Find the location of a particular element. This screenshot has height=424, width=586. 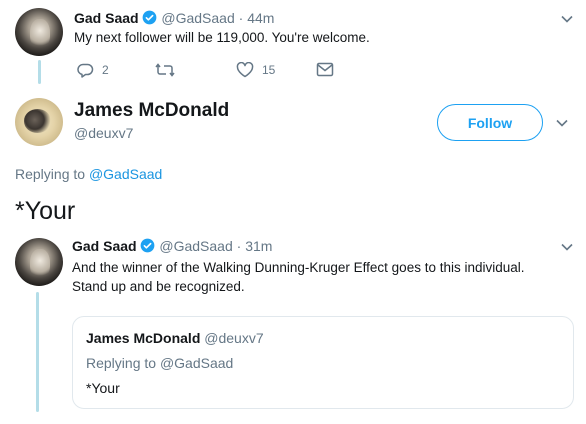

like-action: 15 is located at coordinates (255, 70).